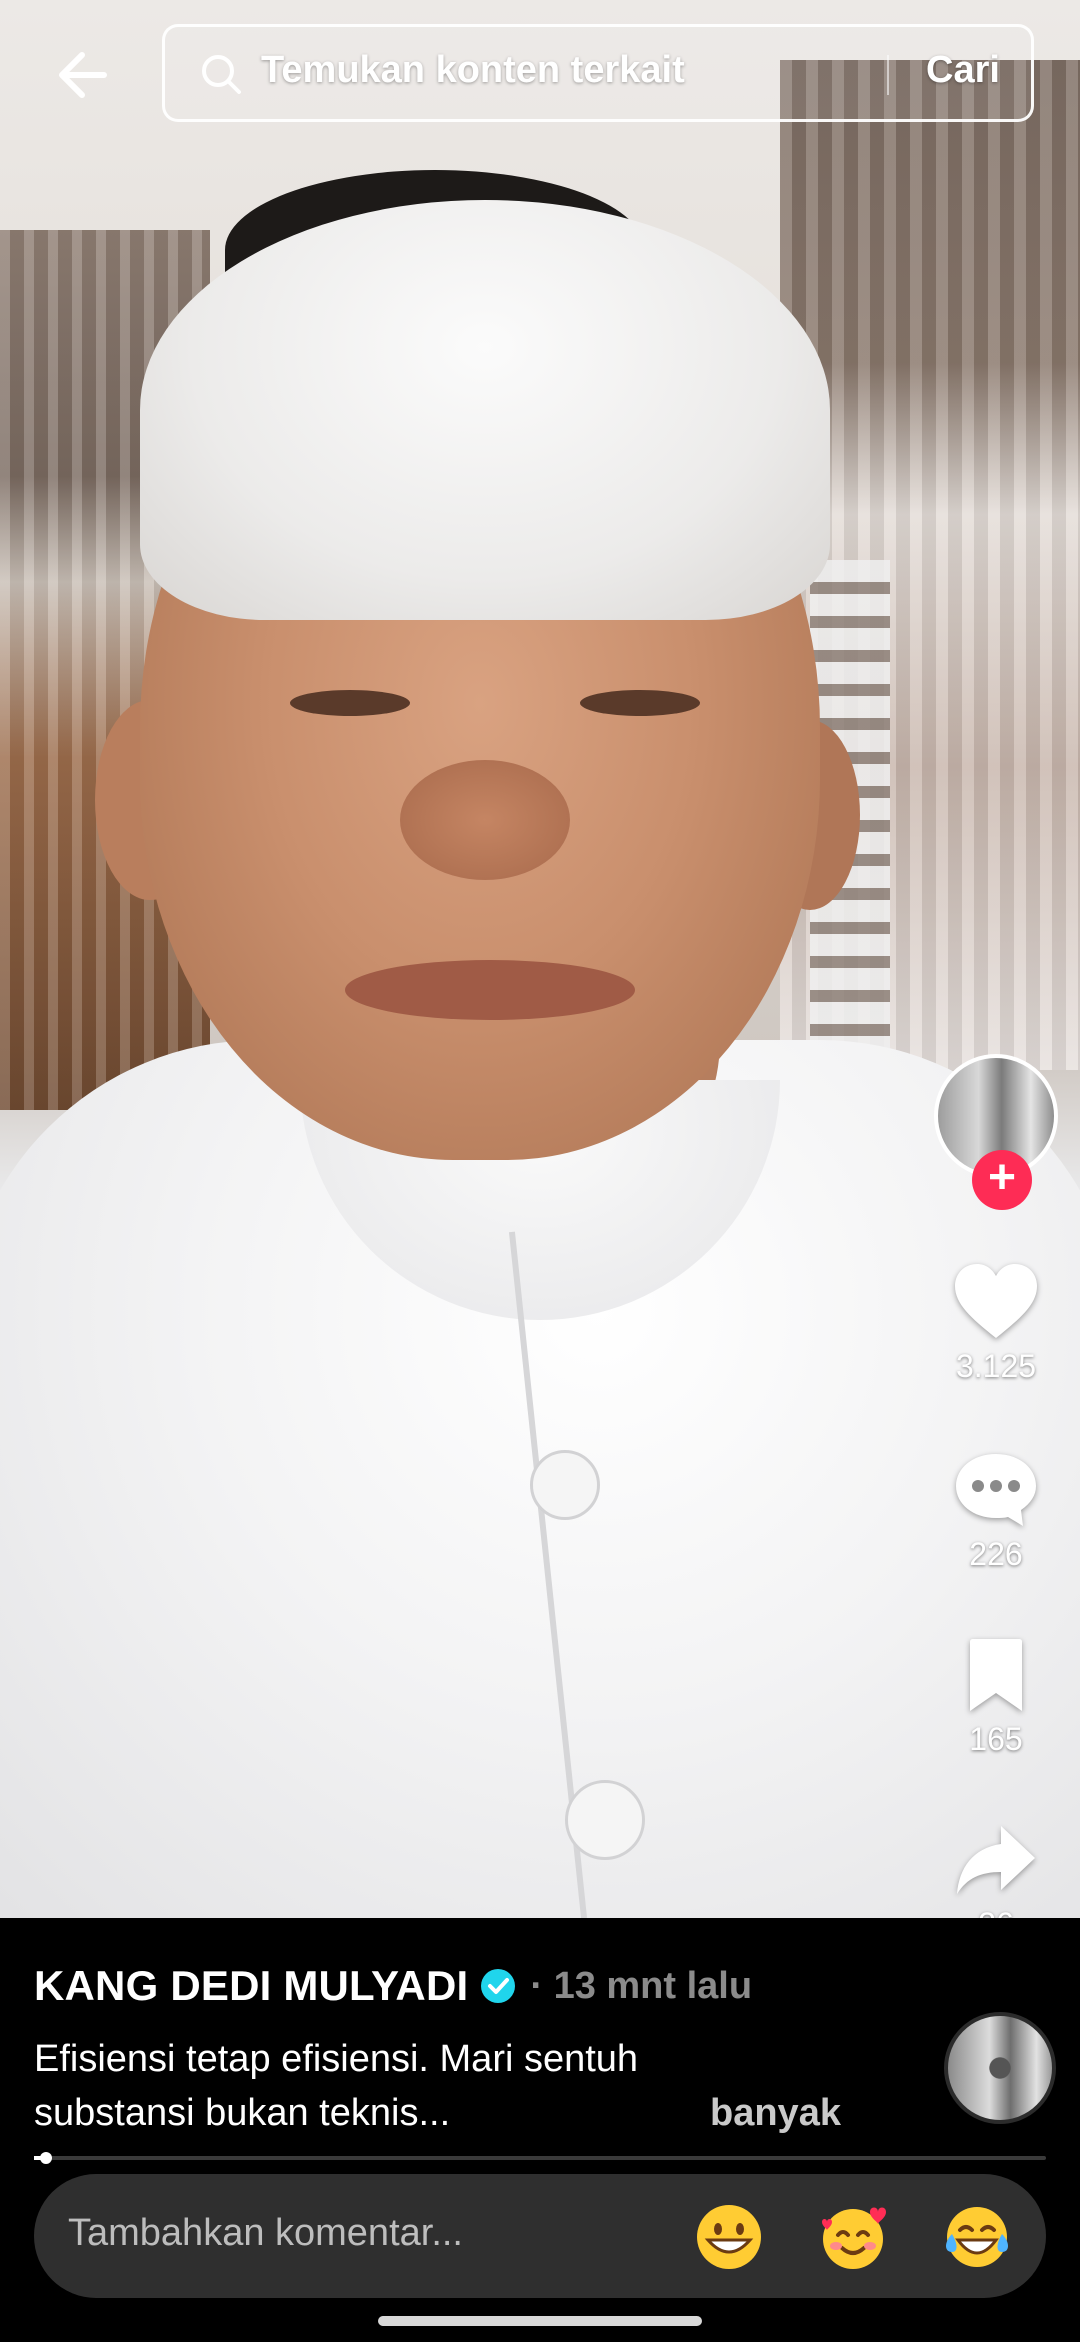 Image resolution: width=1080 pixels, height=2342 pixels. Describe the element at coordinates (540, 2158) in the screenshot. I see `video-progress-bar` at that location.